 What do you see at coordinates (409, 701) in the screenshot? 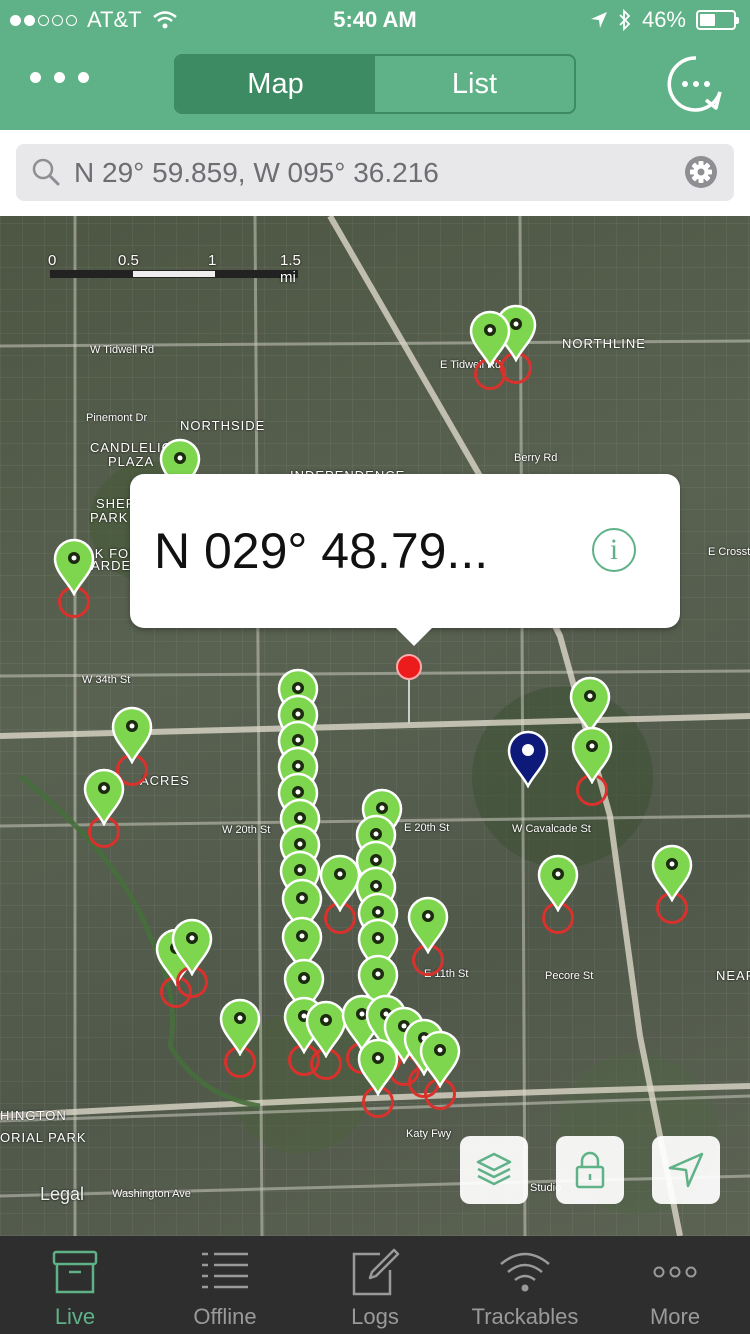
I see `selected-point-stick` at bounding box center [409, 701].